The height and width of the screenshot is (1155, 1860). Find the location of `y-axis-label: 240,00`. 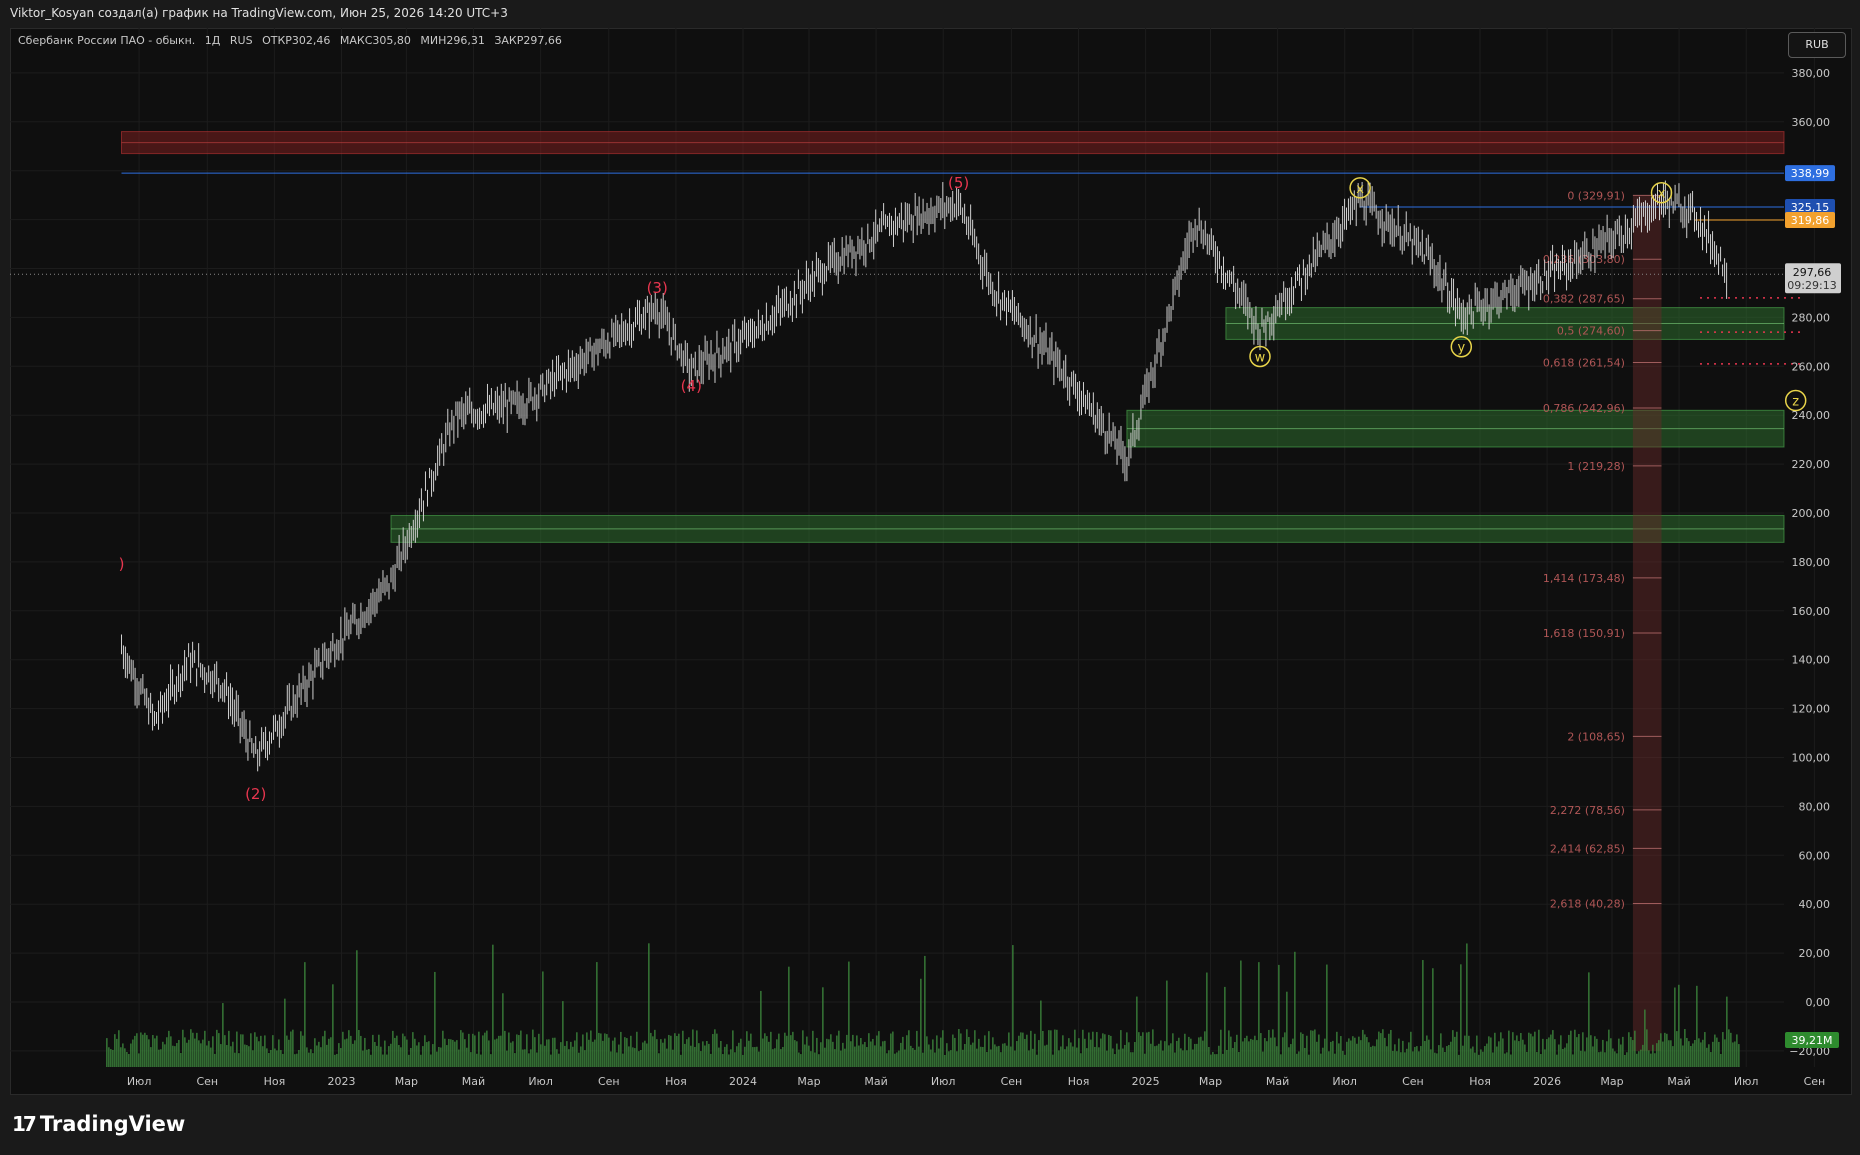

y-axis-label: 240,00 is located at coordinates (1811, 415).